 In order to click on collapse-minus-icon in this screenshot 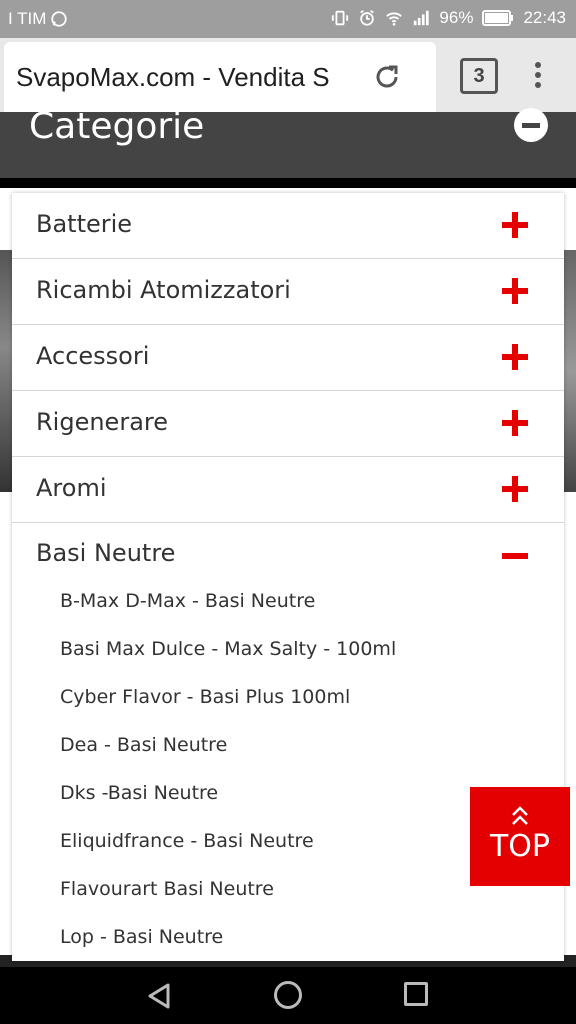, I will do `click(515, 556)`.